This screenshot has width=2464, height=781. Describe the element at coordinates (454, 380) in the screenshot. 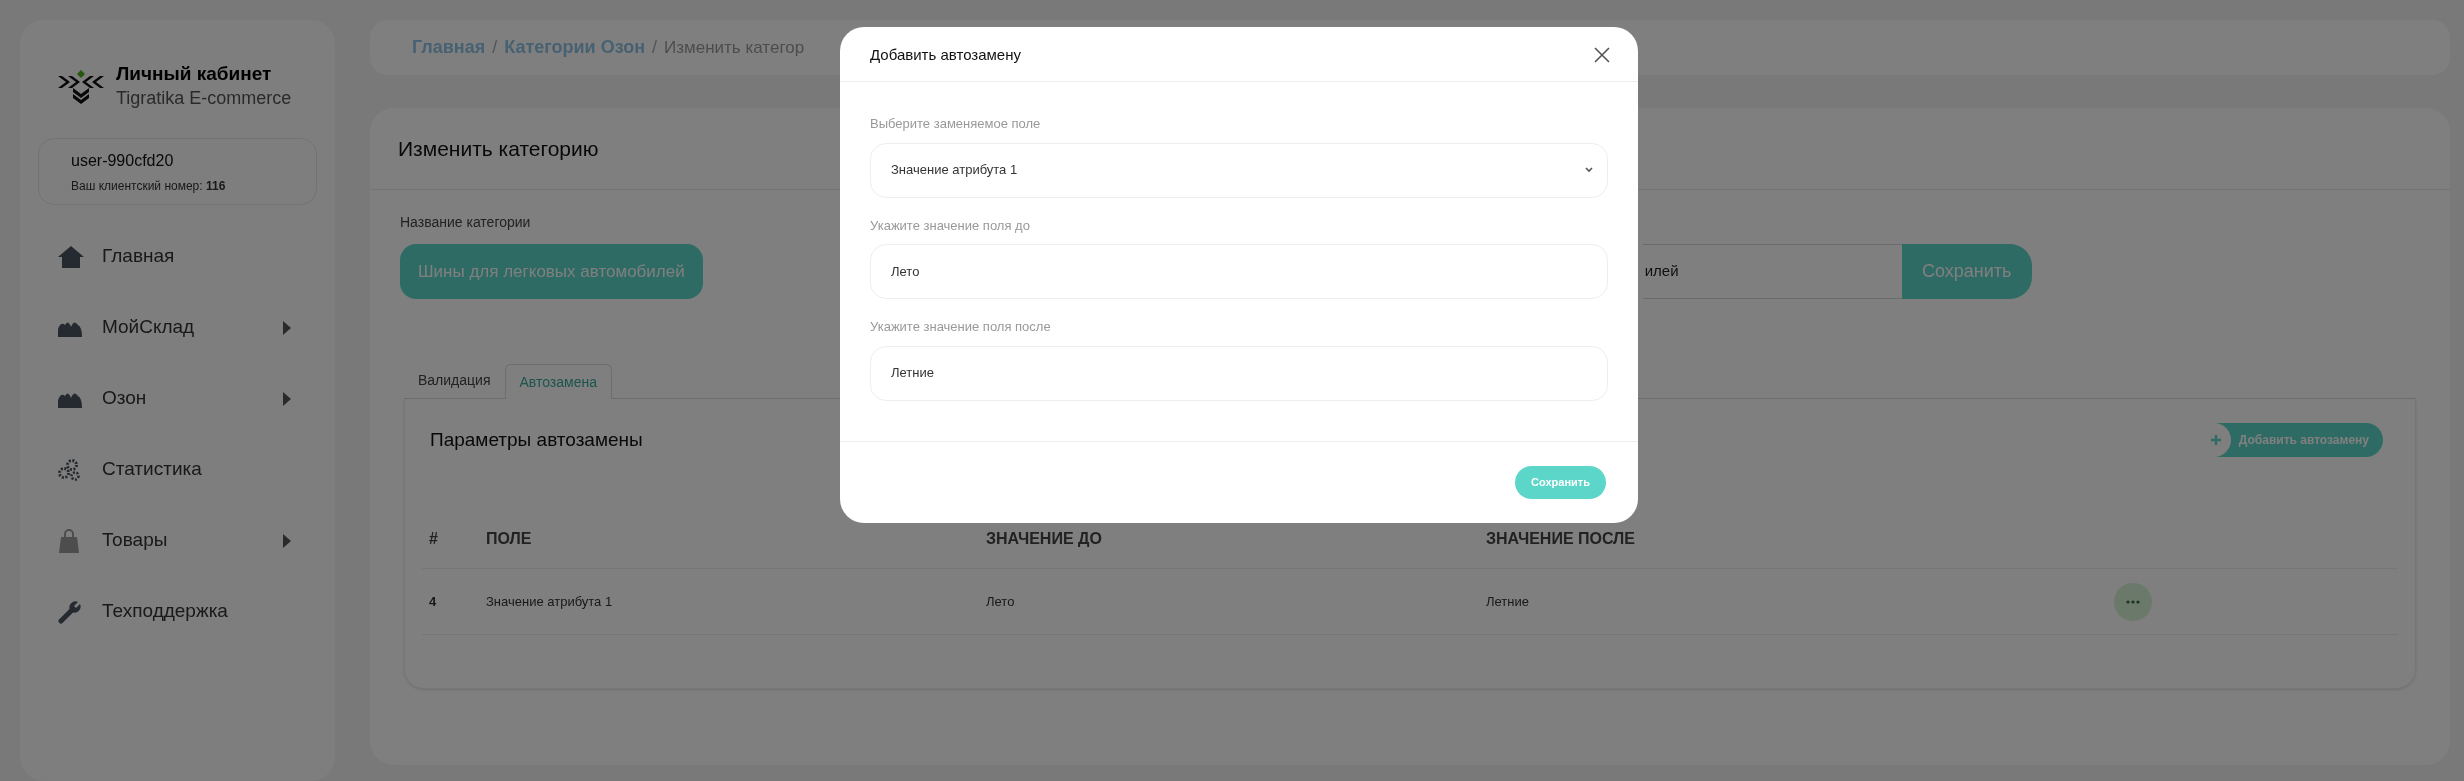

I see `tab: Валидация` at that location.